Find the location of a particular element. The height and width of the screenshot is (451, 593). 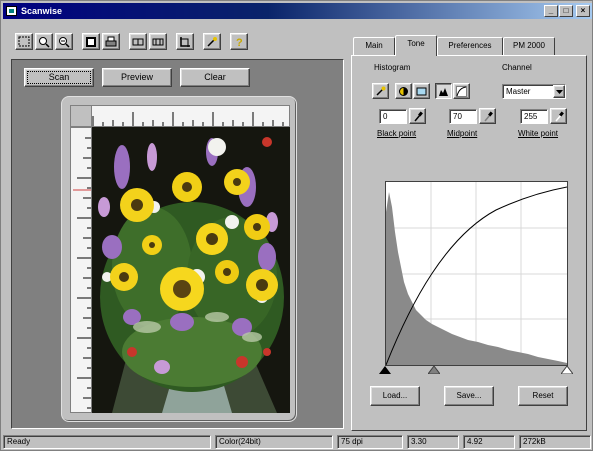

tab-pm2000: PM 2000 is located at coordinates (529, 46).